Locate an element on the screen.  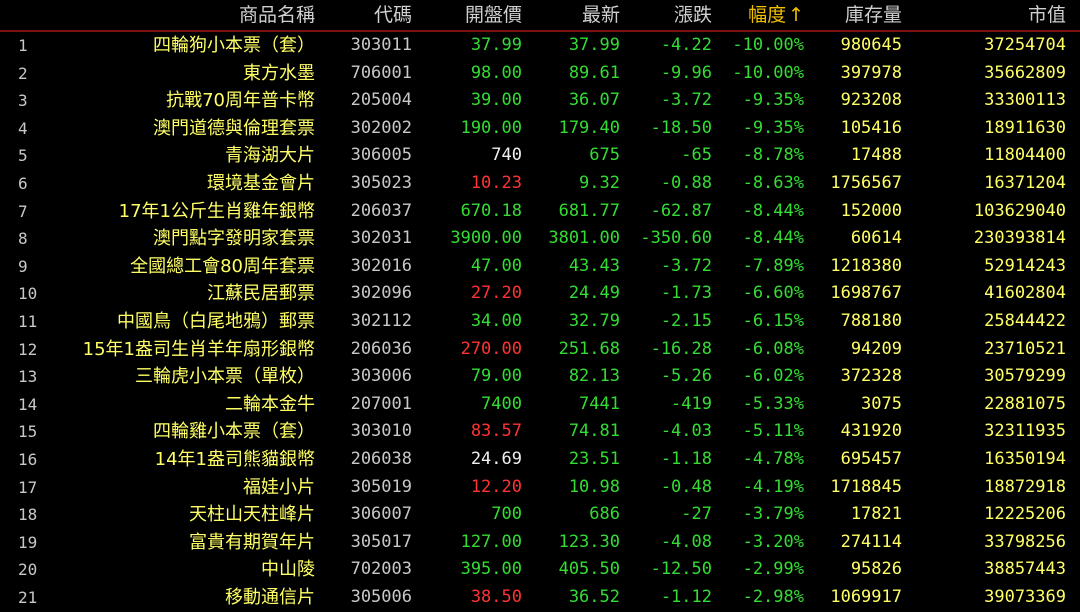
market-value: 22881075 is located at coordinates (1025, 403).